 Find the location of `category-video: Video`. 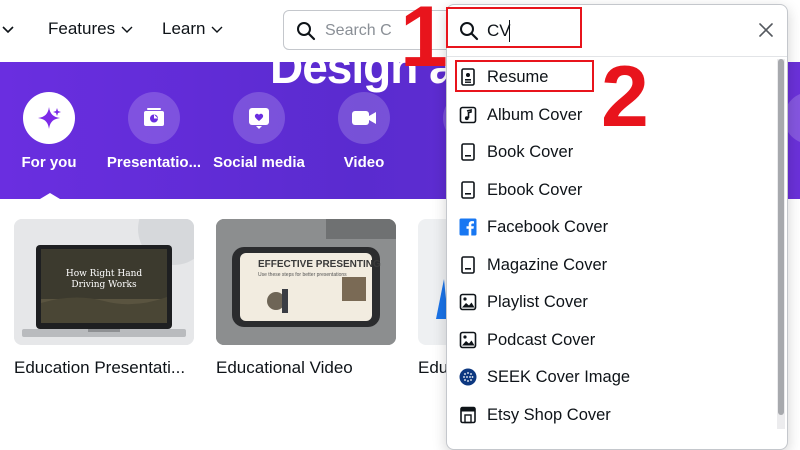

category-video: Video is located at coordinates (364, 131).